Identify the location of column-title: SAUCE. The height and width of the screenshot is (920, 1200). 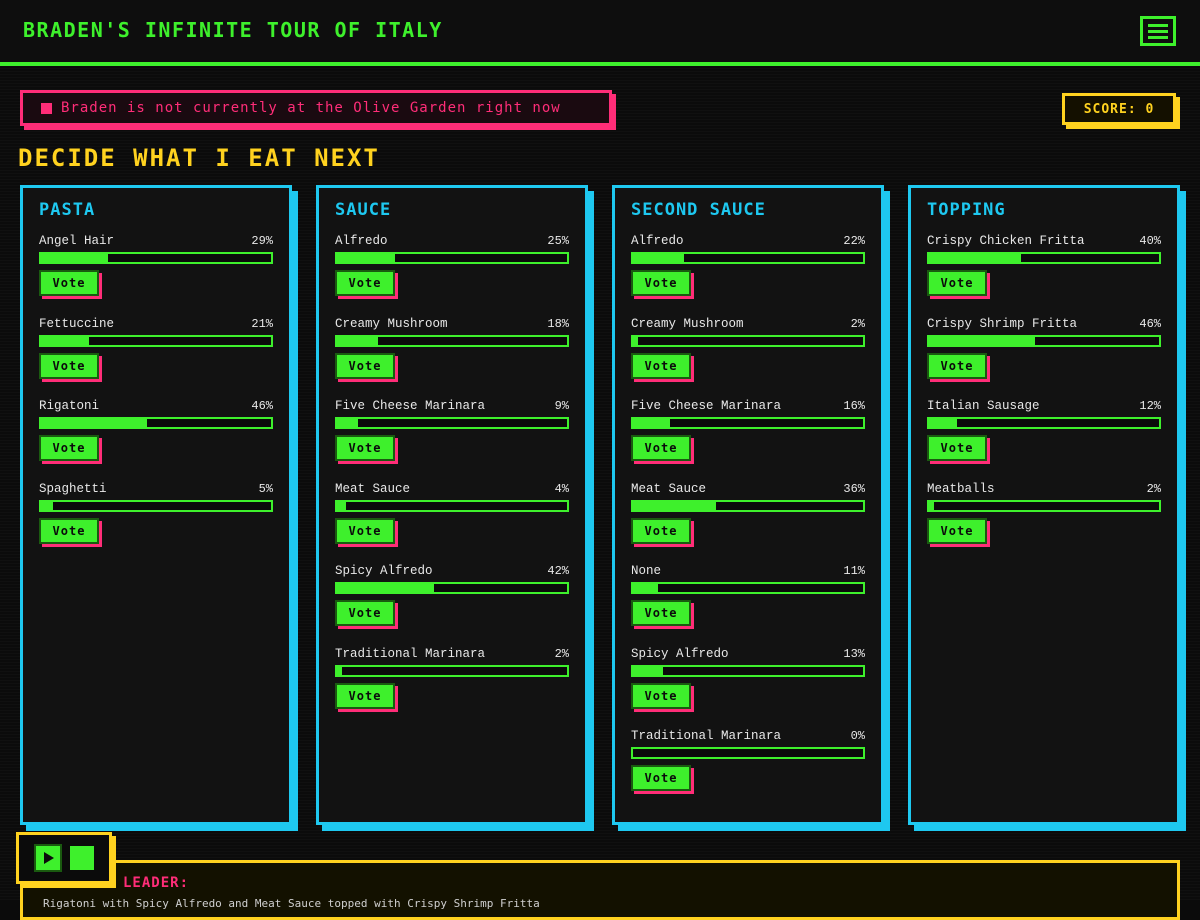
(363, 210).